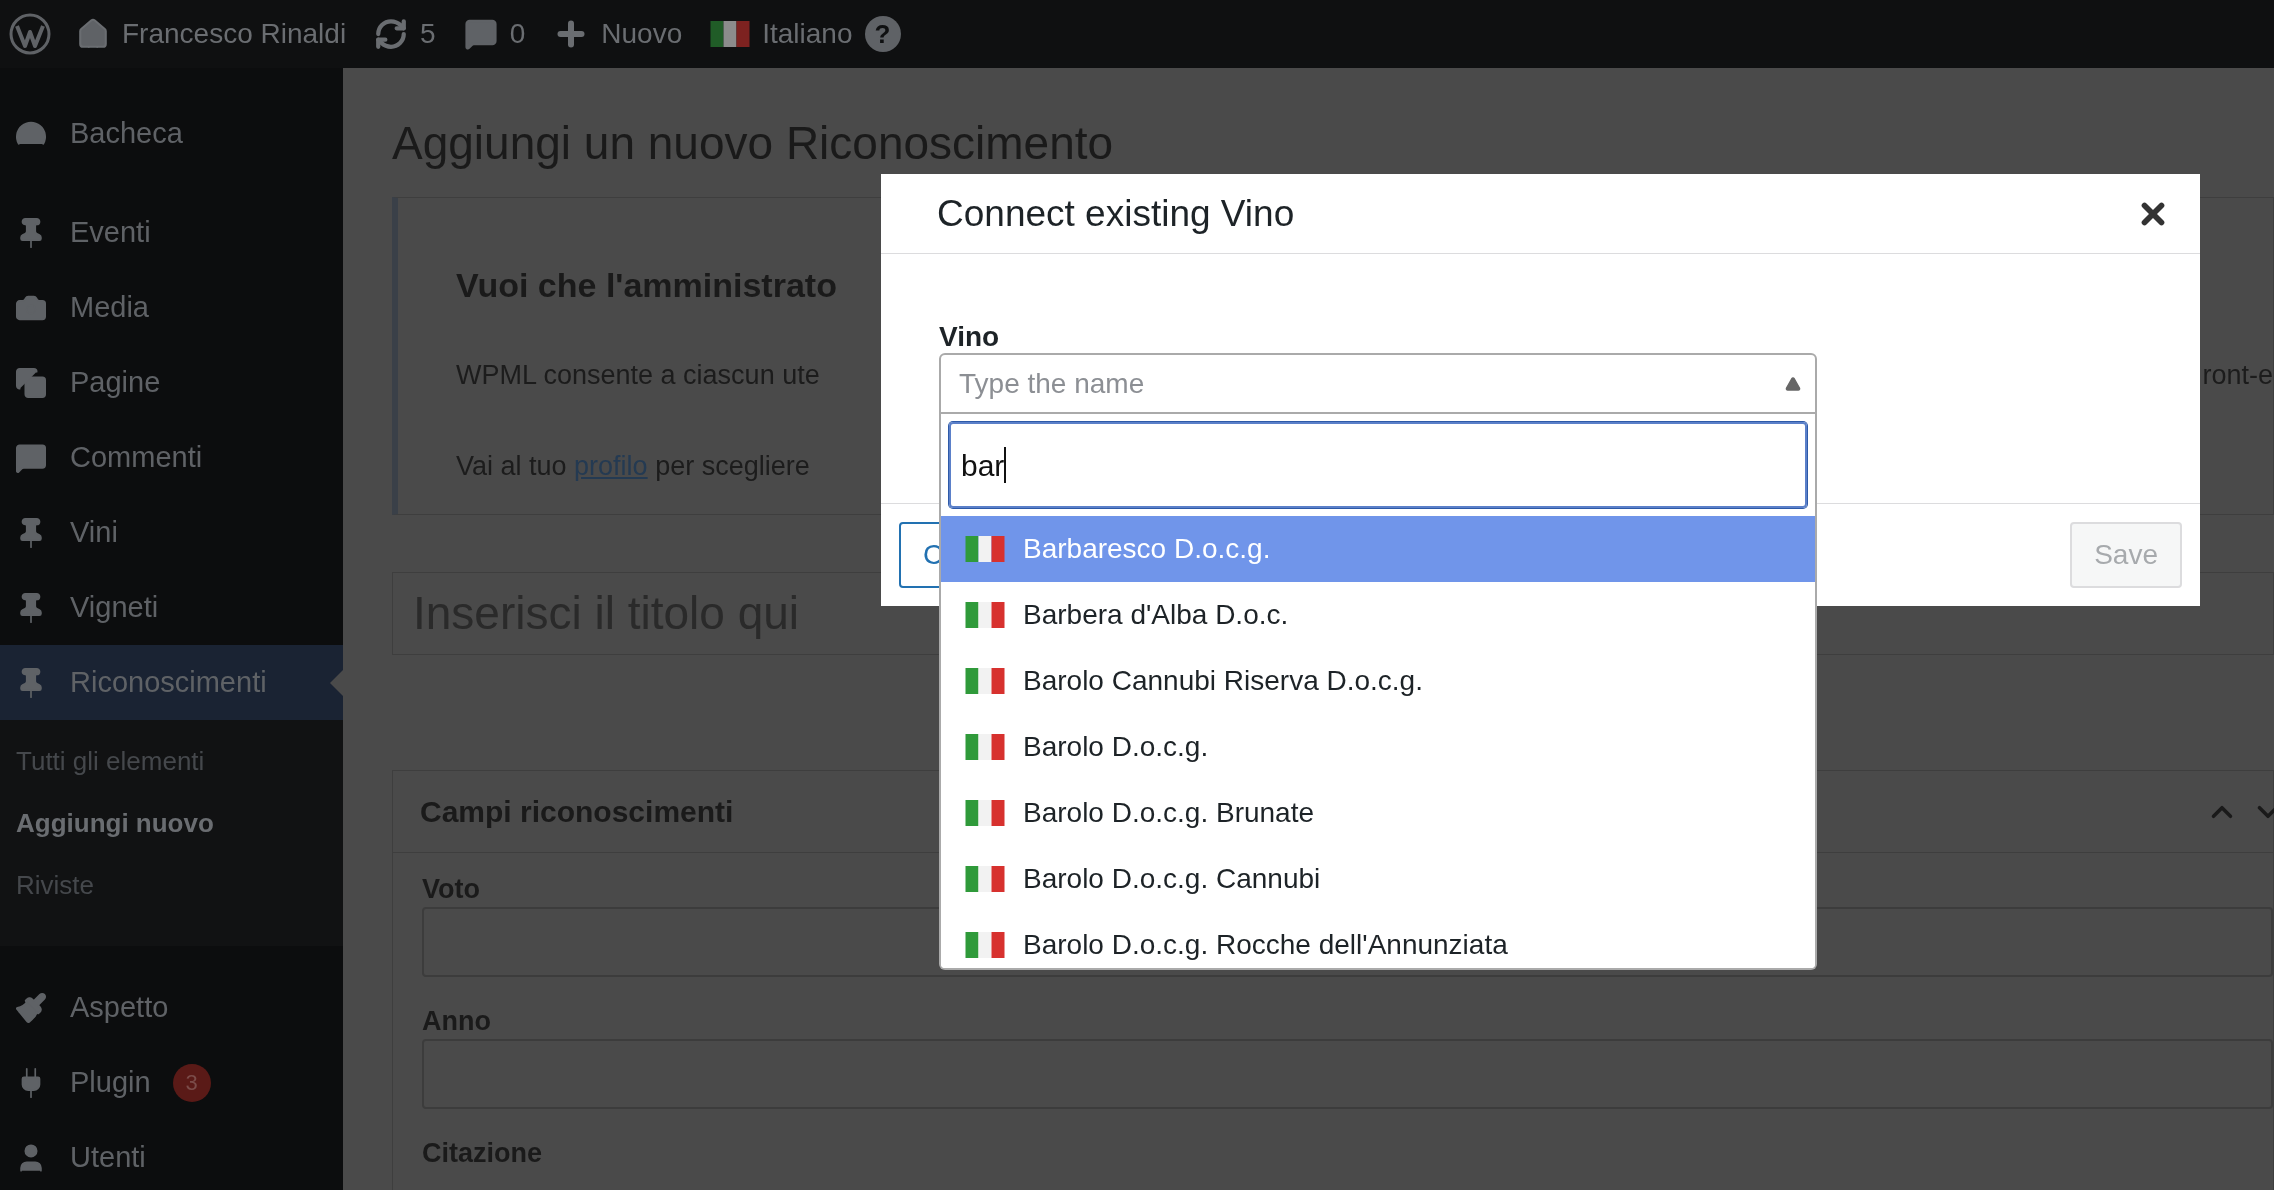  Describe the element at coordinates (171, 607) in the screenshot. I see `sidebar-item: Vigneti` at that location.